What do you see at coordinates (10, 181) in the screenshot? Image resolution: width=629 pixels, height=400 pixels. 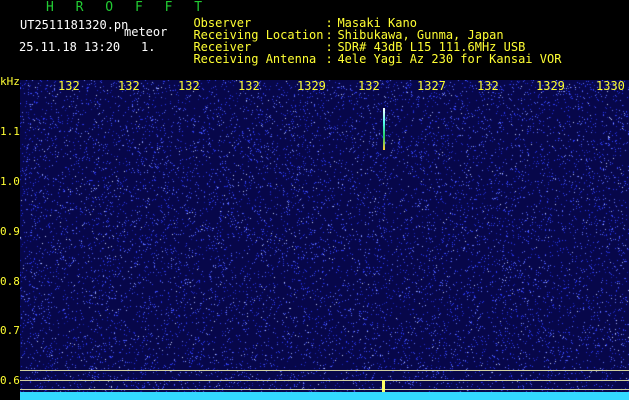 I see `y-tick-label: 1.0` at bounding box center [10, 181].